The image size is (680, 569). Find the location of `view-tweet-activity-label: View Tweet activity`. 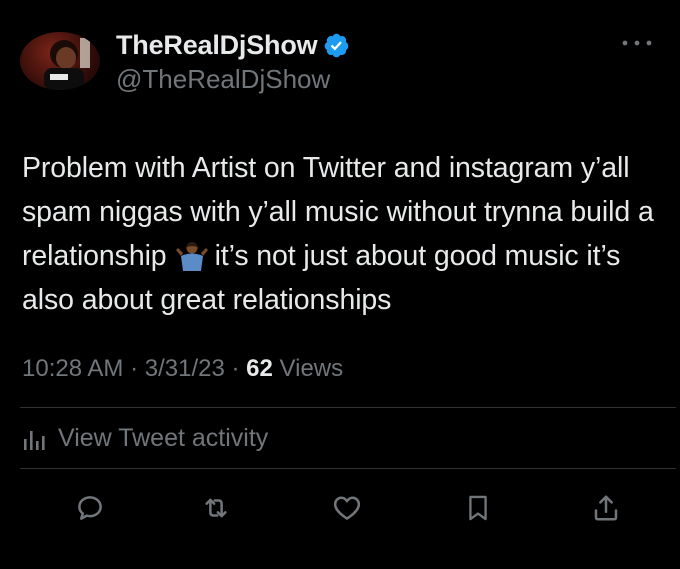

view-tweet-activity-label: View Tweet activity is located at coordinates (163, 438).